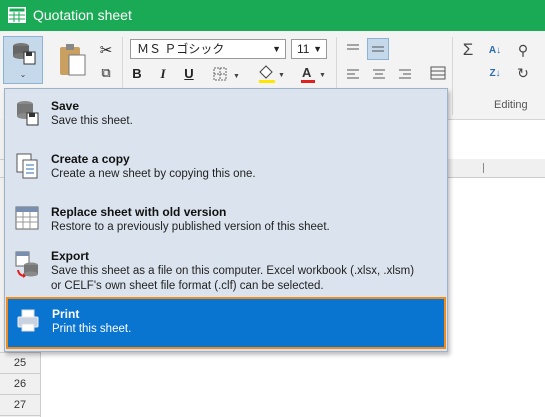 This screenshot has width=545, height=417. What do you see at coordinates (20, 384) in the screenshot?
I see `row-number: 26` at bounding box center [20, 384].